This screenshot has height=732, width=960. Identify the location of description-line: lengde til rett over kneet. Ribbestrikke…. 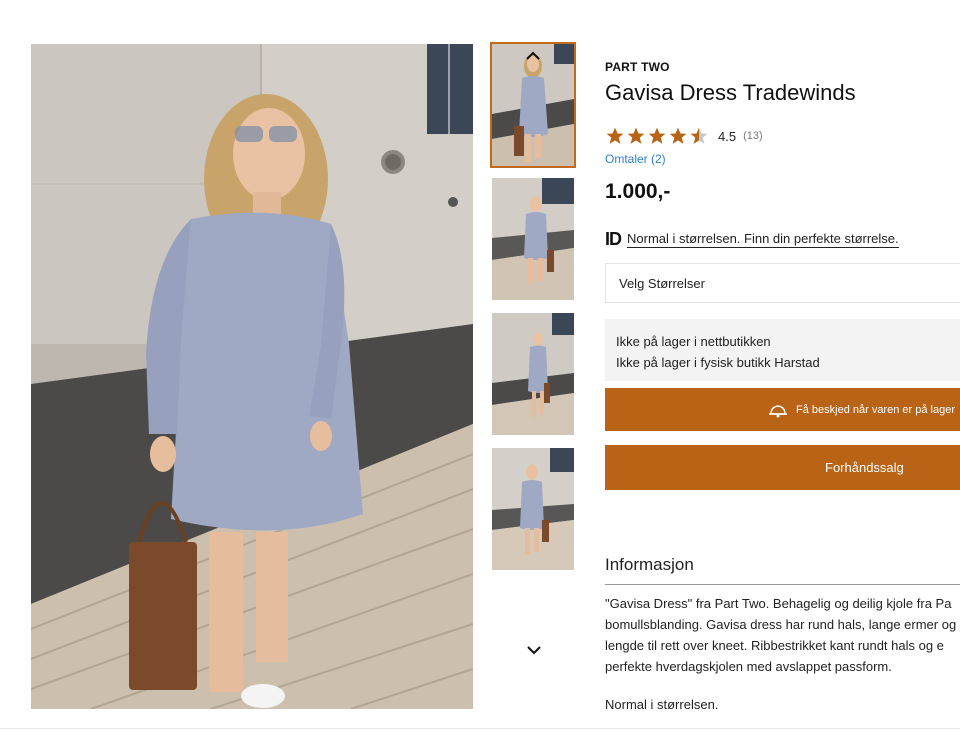
(774, 645).